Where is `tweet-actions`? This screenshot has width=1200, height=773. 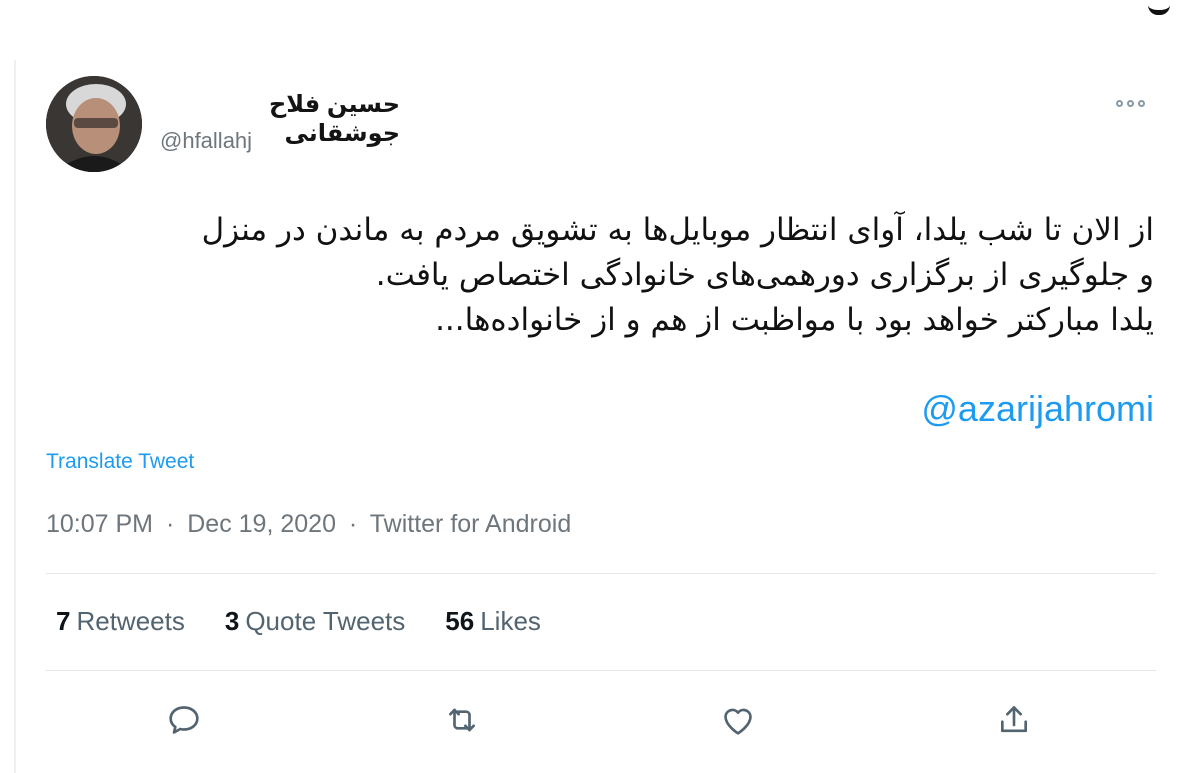 tweet-actions is located at coordinates (600, 720).